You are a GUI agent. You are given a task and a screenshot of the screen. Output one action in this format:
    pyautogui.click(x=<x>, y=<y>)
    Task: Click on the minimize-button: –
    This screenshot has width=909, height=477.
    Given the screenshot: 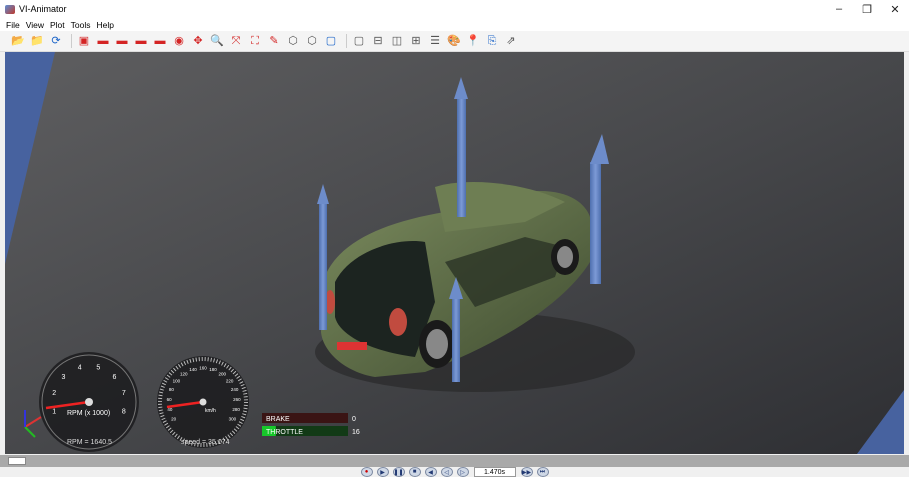 What is the action you would take?
    pyautogui.click(x=839, y=9)
    